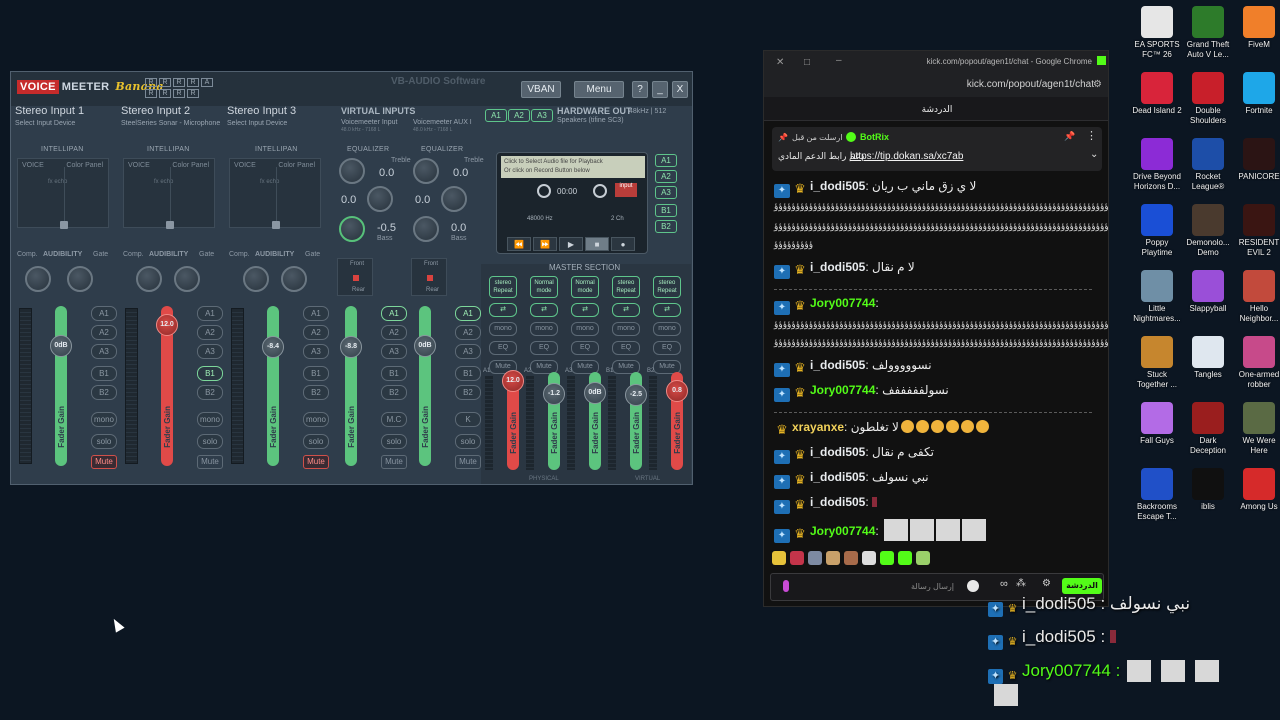 Image resolution: width=1280 pixels, height=720 pixels. What do you see at coordinates (1069, 136) in the screenshot?
I see `pin-button-icon: 📌` at bounding box center [1069, 136].